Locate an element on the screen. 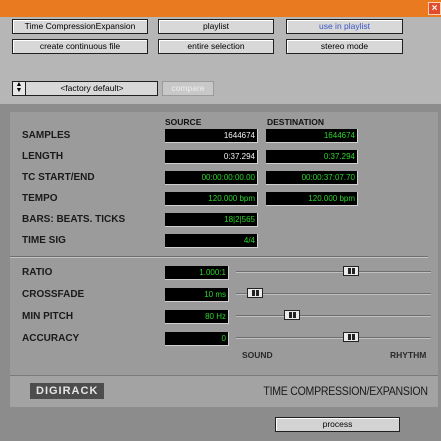  accuracy-label: ACCURACY is located at coordinates (51, 338).